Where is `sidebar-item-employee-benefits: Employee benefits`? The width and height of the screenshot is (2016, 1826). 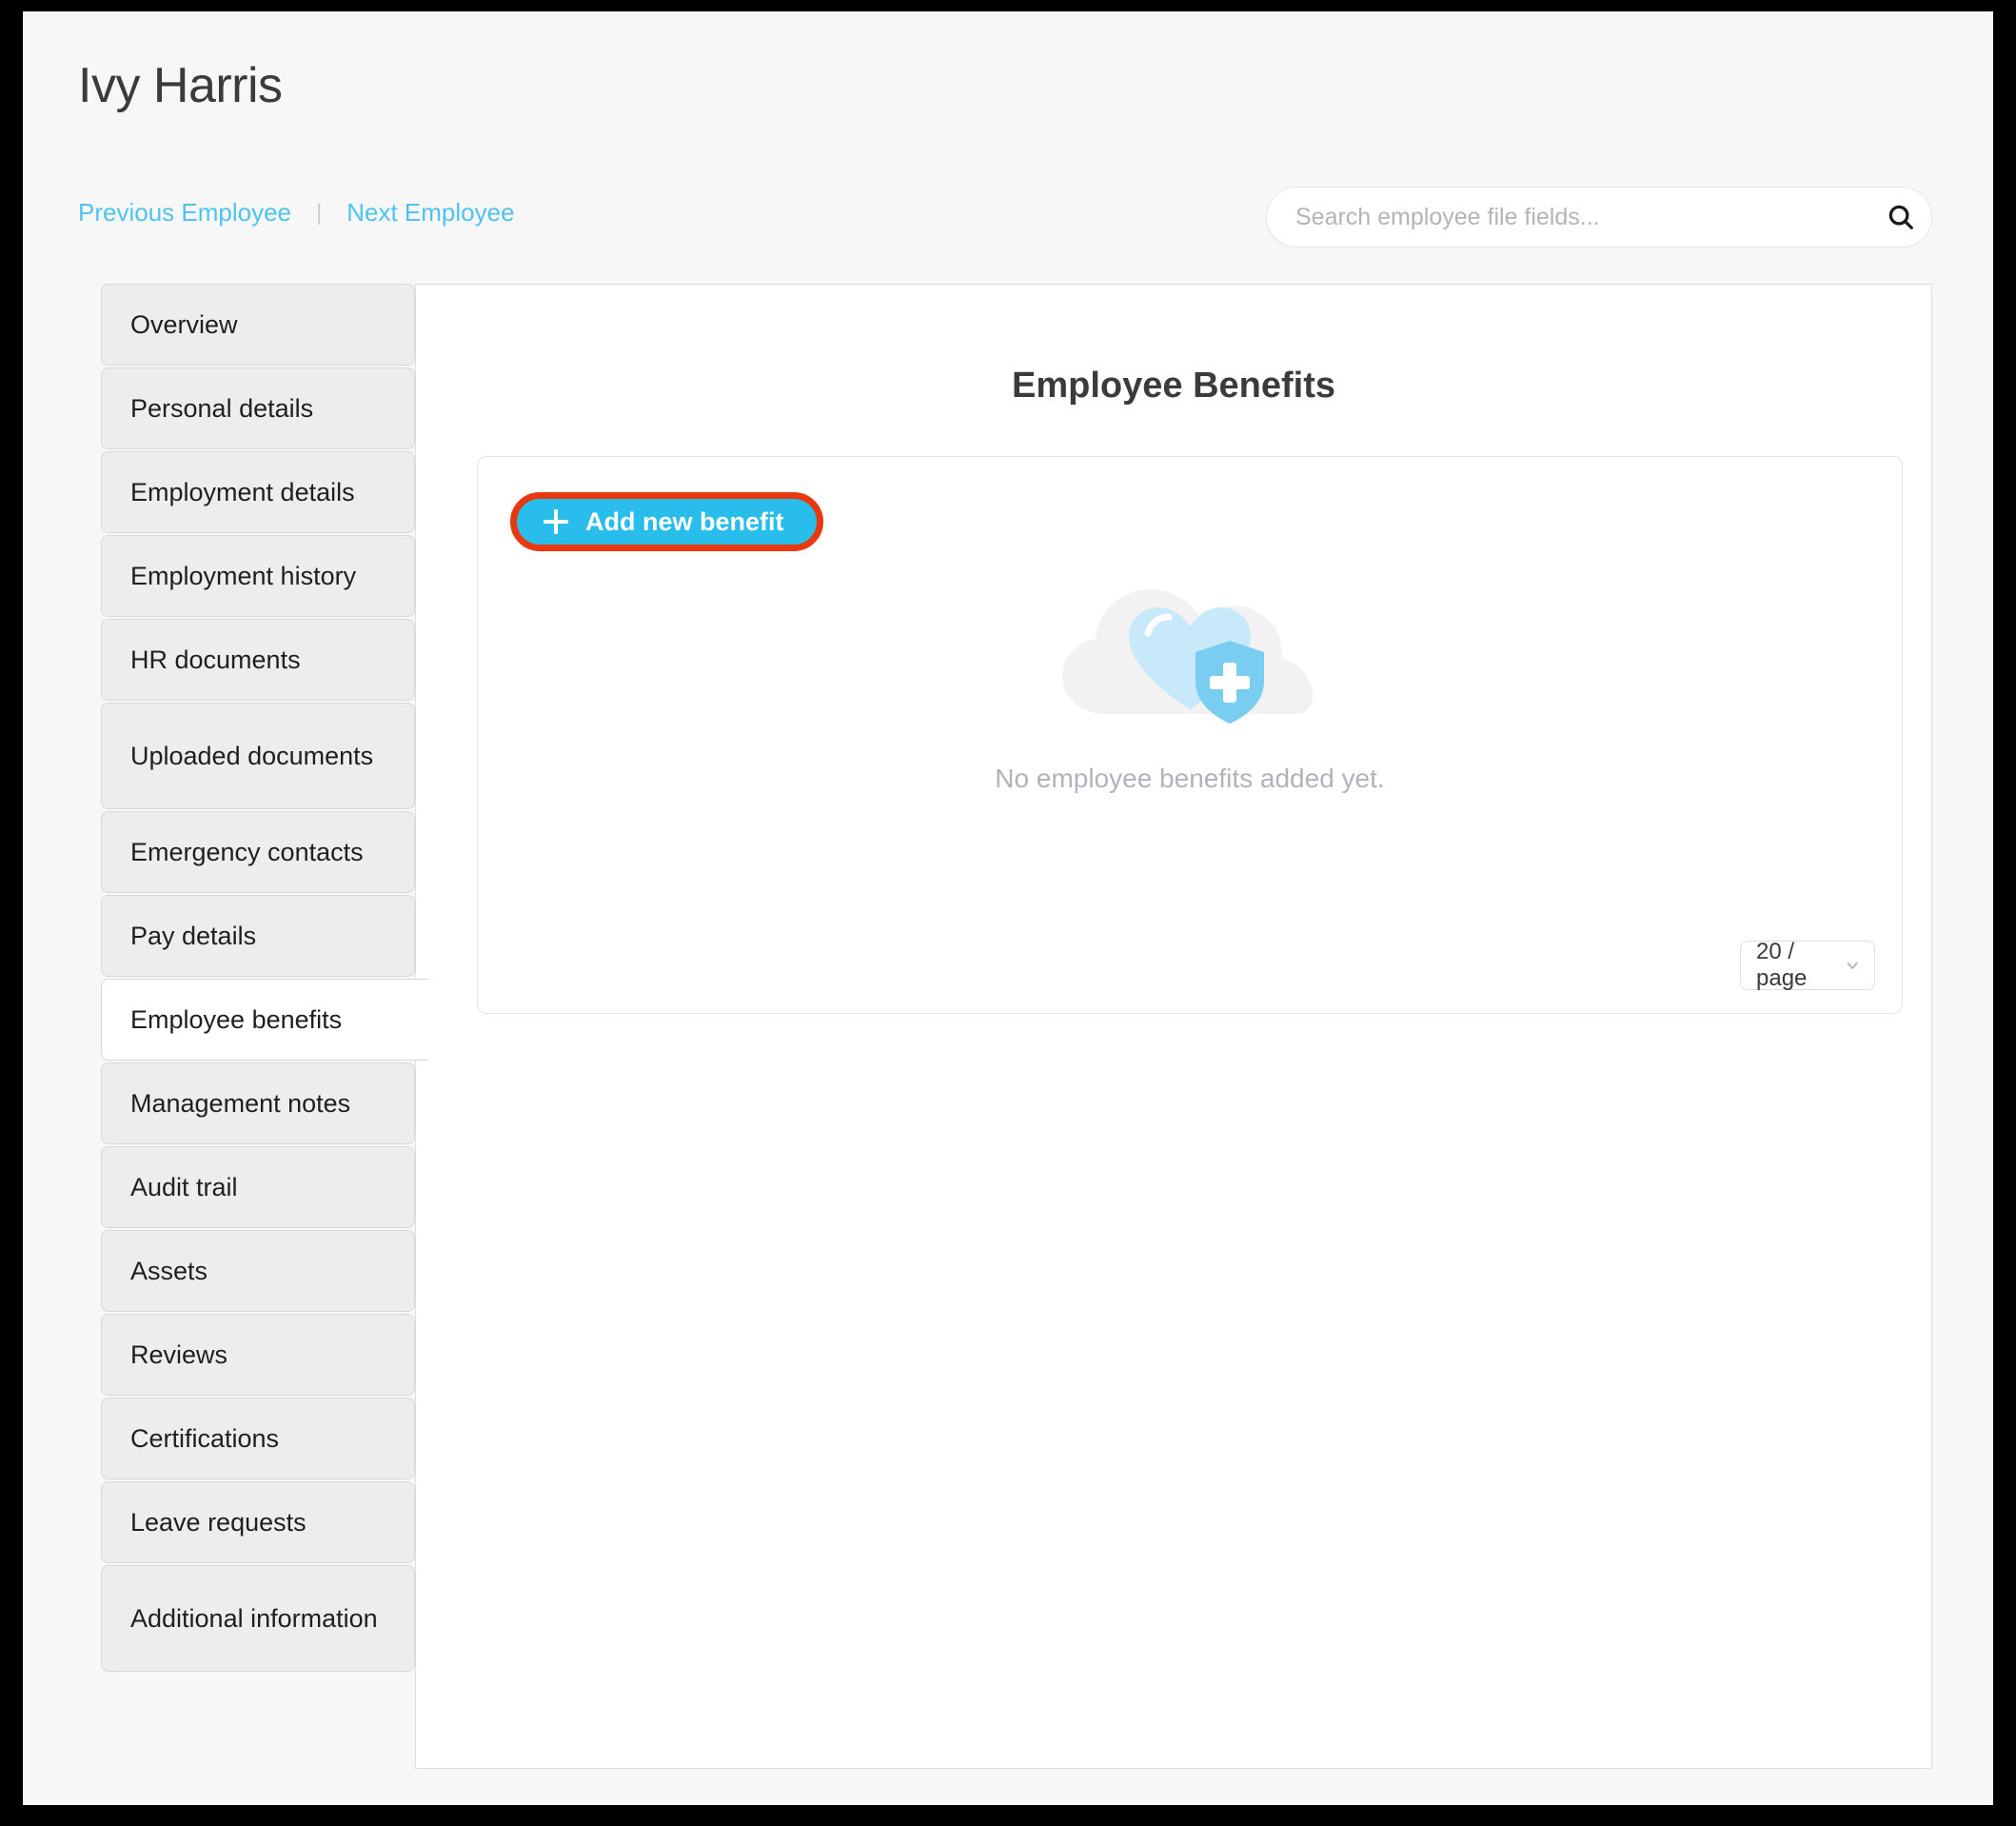
sidebar-item-employee-benefits: Employee benefits is located at coordinates (264, 1020).